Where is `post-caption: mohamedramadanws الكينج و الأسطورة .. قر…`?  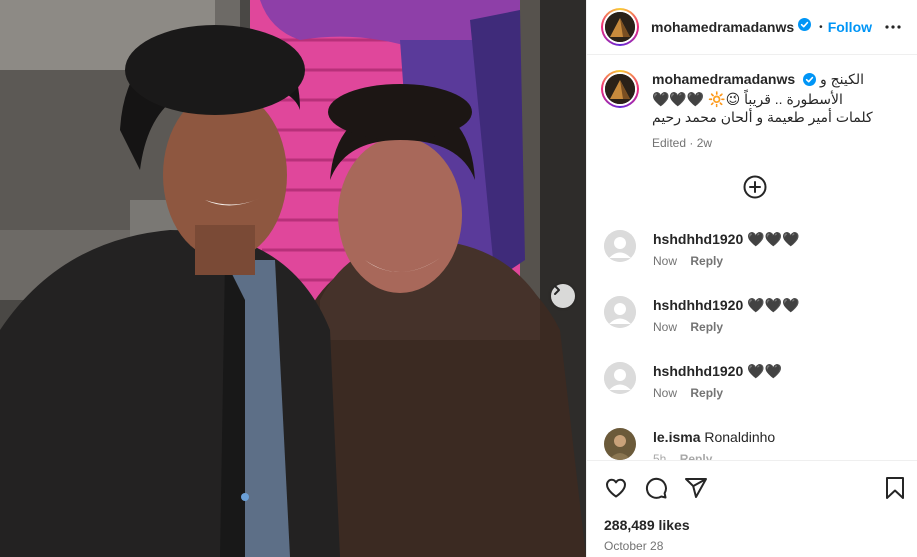 post-caption: mohamedramadanws الكينج و الأسطورة .. قر… is located at coordinates (753, 111).